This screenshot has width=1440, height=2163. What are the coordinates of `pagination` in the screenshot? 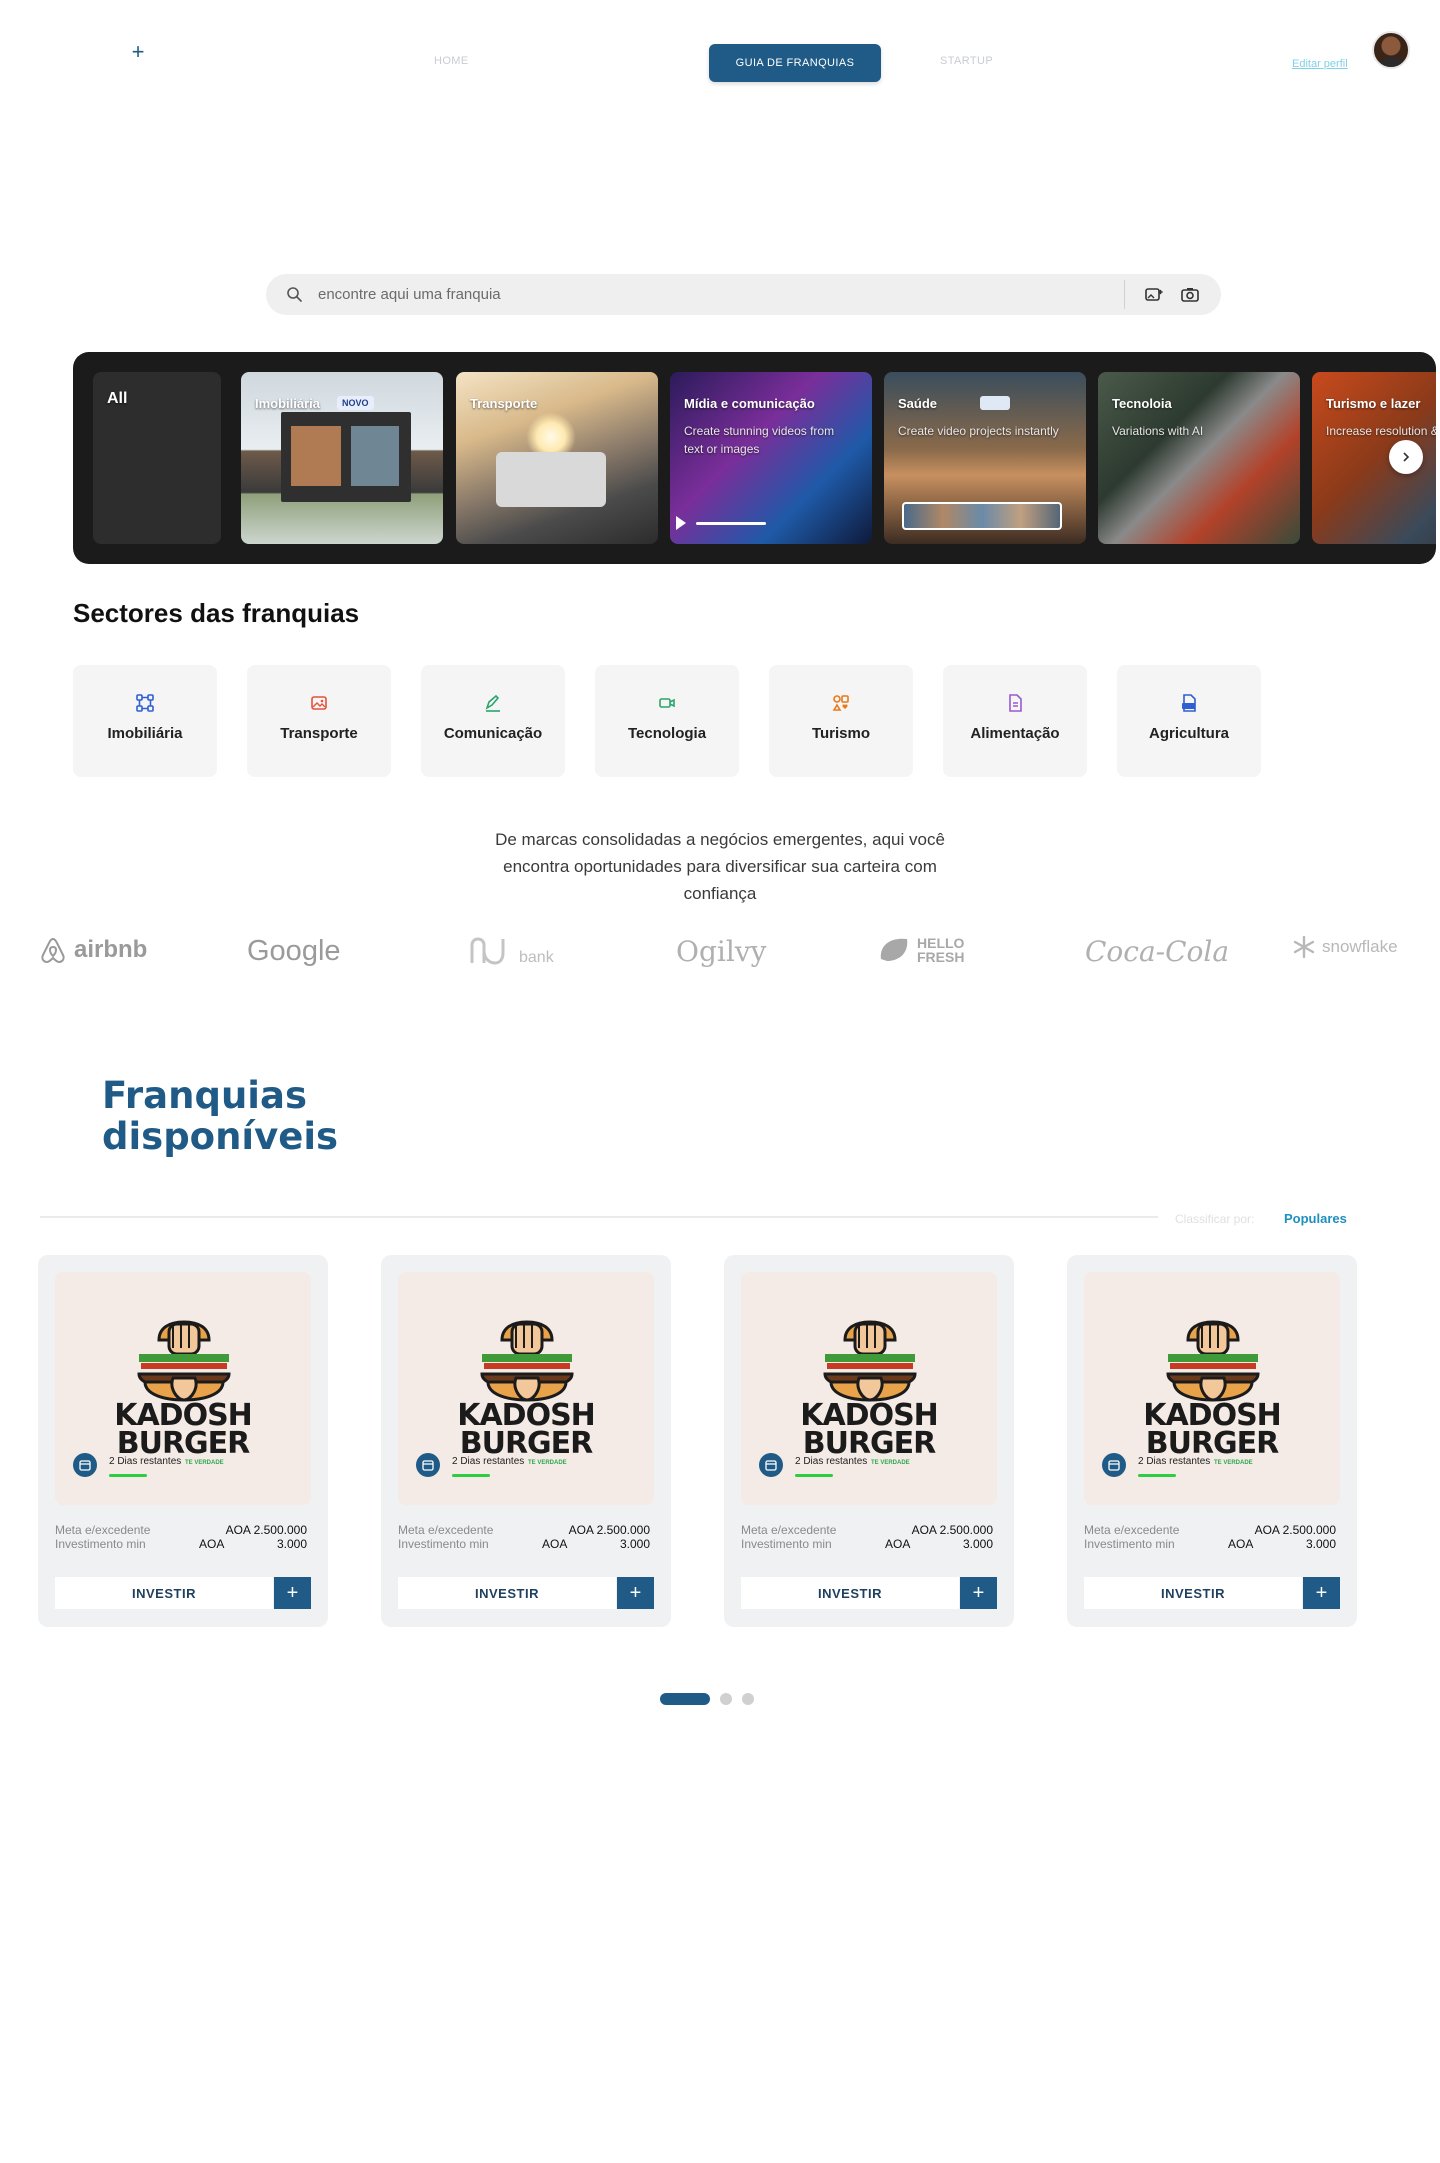 It's located at (707, 1699).